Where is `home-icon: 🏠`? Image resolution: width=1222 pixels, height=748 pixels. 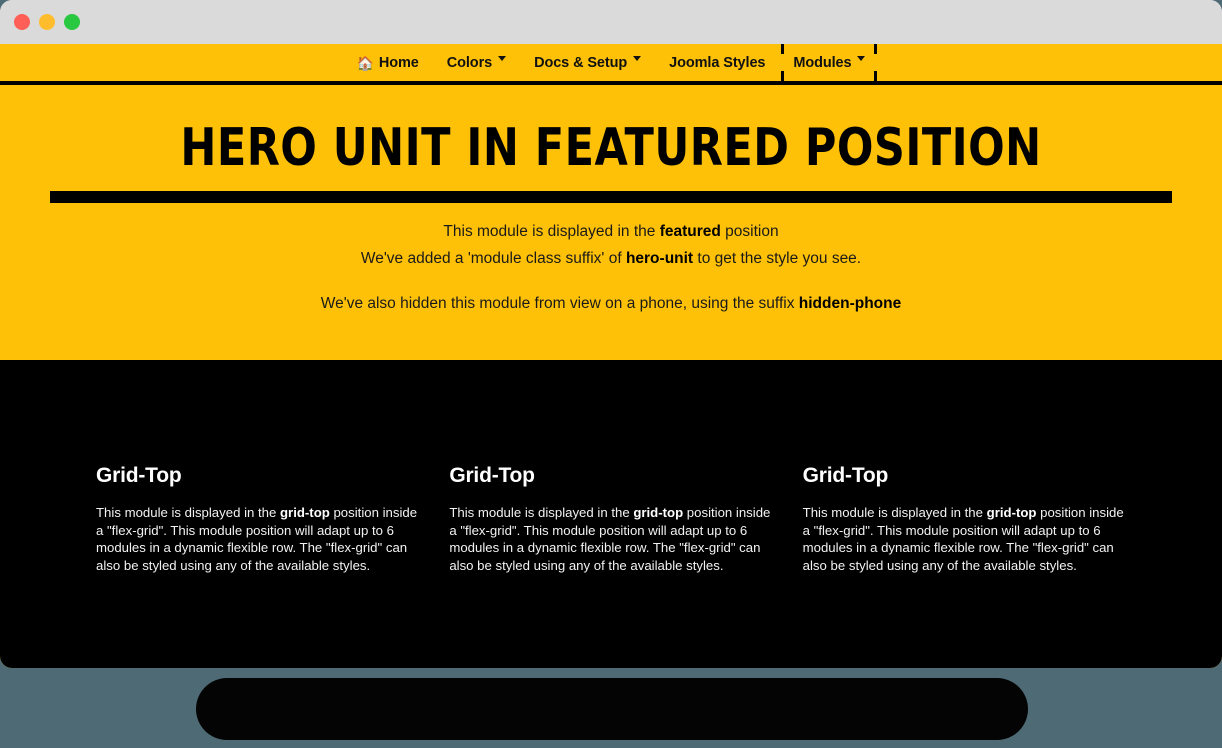
home-icon: 🏠 is located at coordinates (365, 62).